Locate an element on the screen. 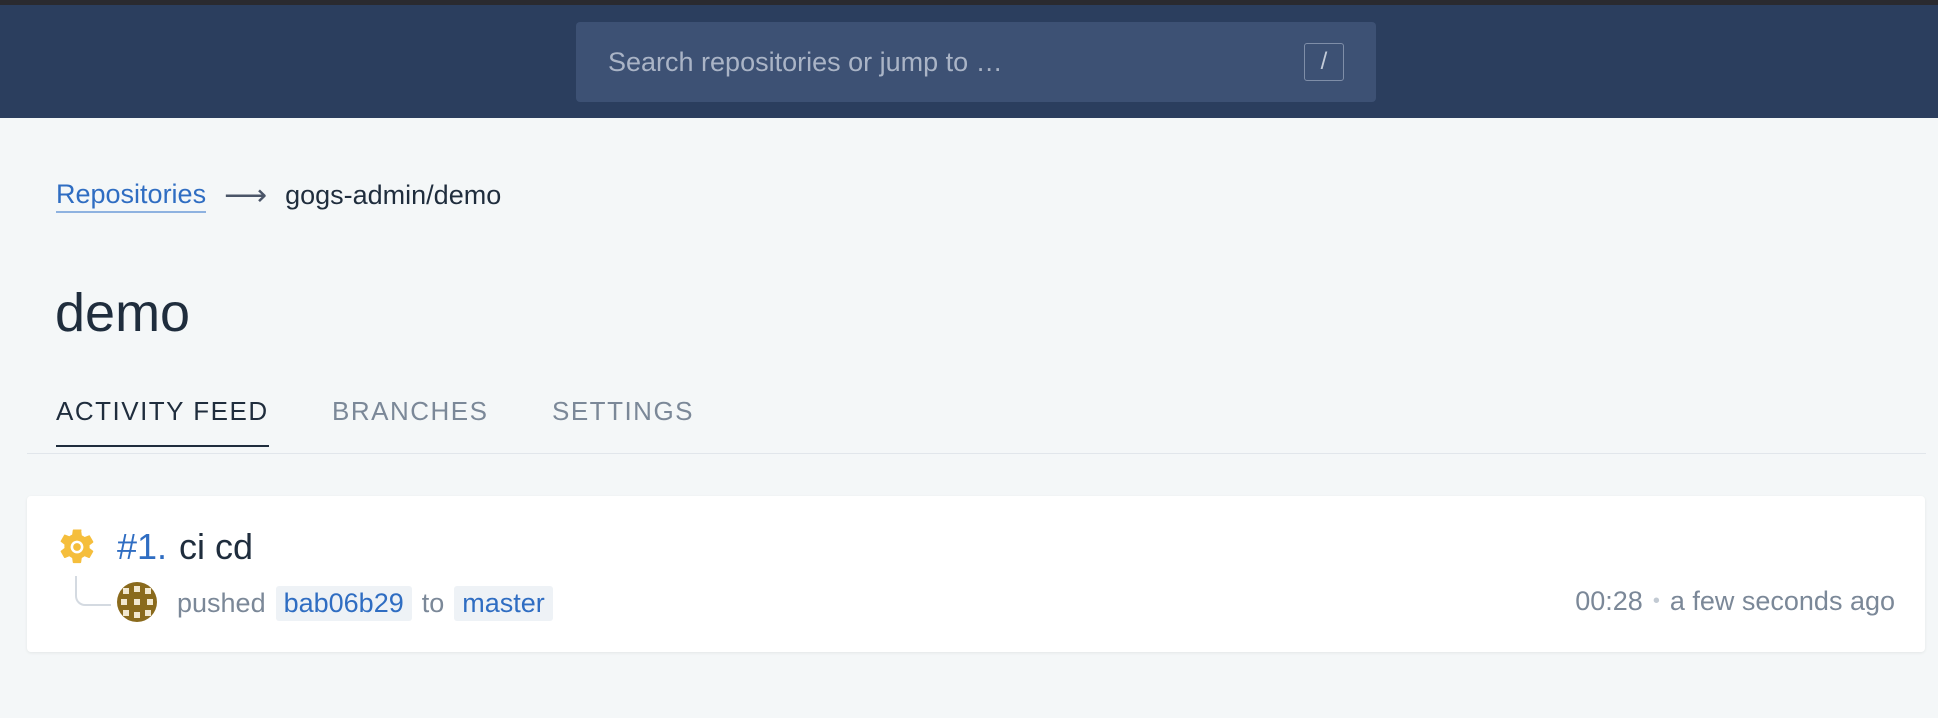 The image size is (1938, 718). event-preposition: to is located at coordinates (433, 603).